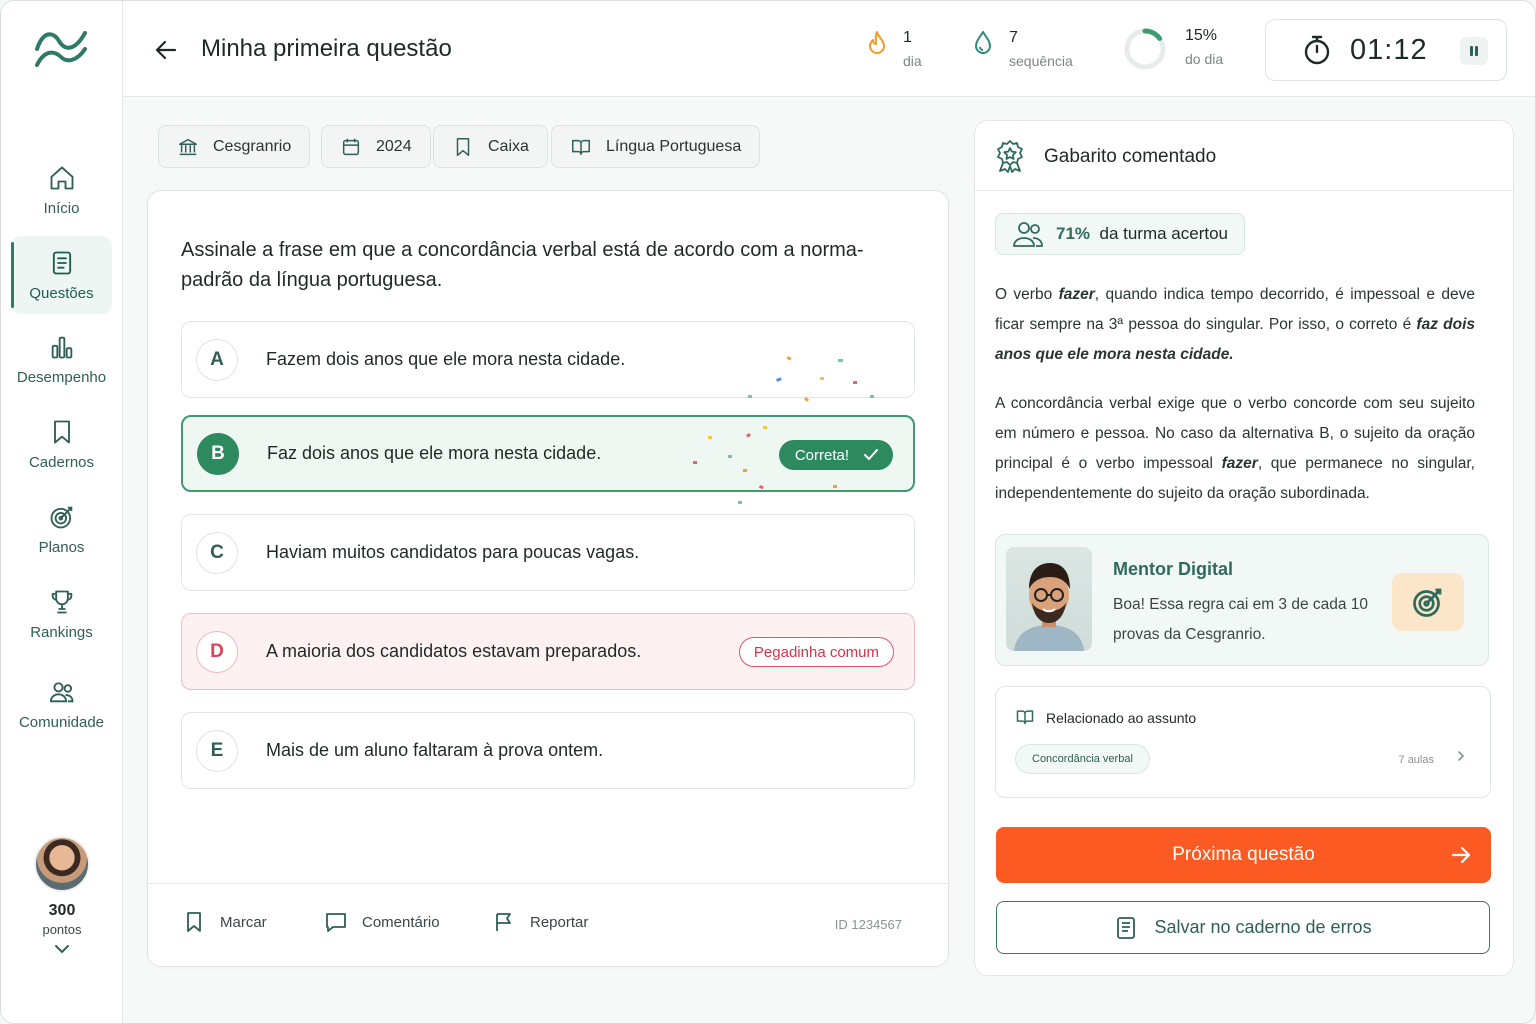 The image size is (1536, 1024). Describe the element at coordinates (1073, 233) in the screenshot. I see `class-accuracy-value: 71%` at that location.